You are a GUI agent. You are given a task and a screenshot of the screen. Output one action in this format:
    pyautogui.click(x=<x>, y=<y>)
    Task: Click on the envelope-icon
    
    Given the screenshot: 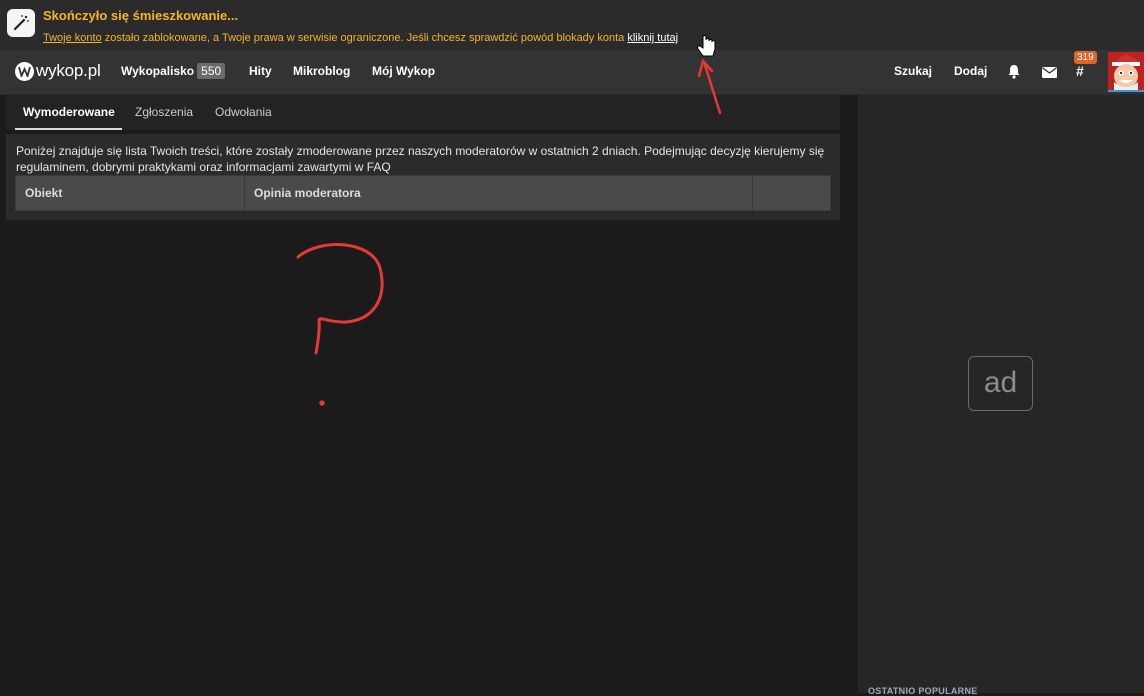 What is the action you would take?
    pyautogui.click(x=1049, y=74)
    